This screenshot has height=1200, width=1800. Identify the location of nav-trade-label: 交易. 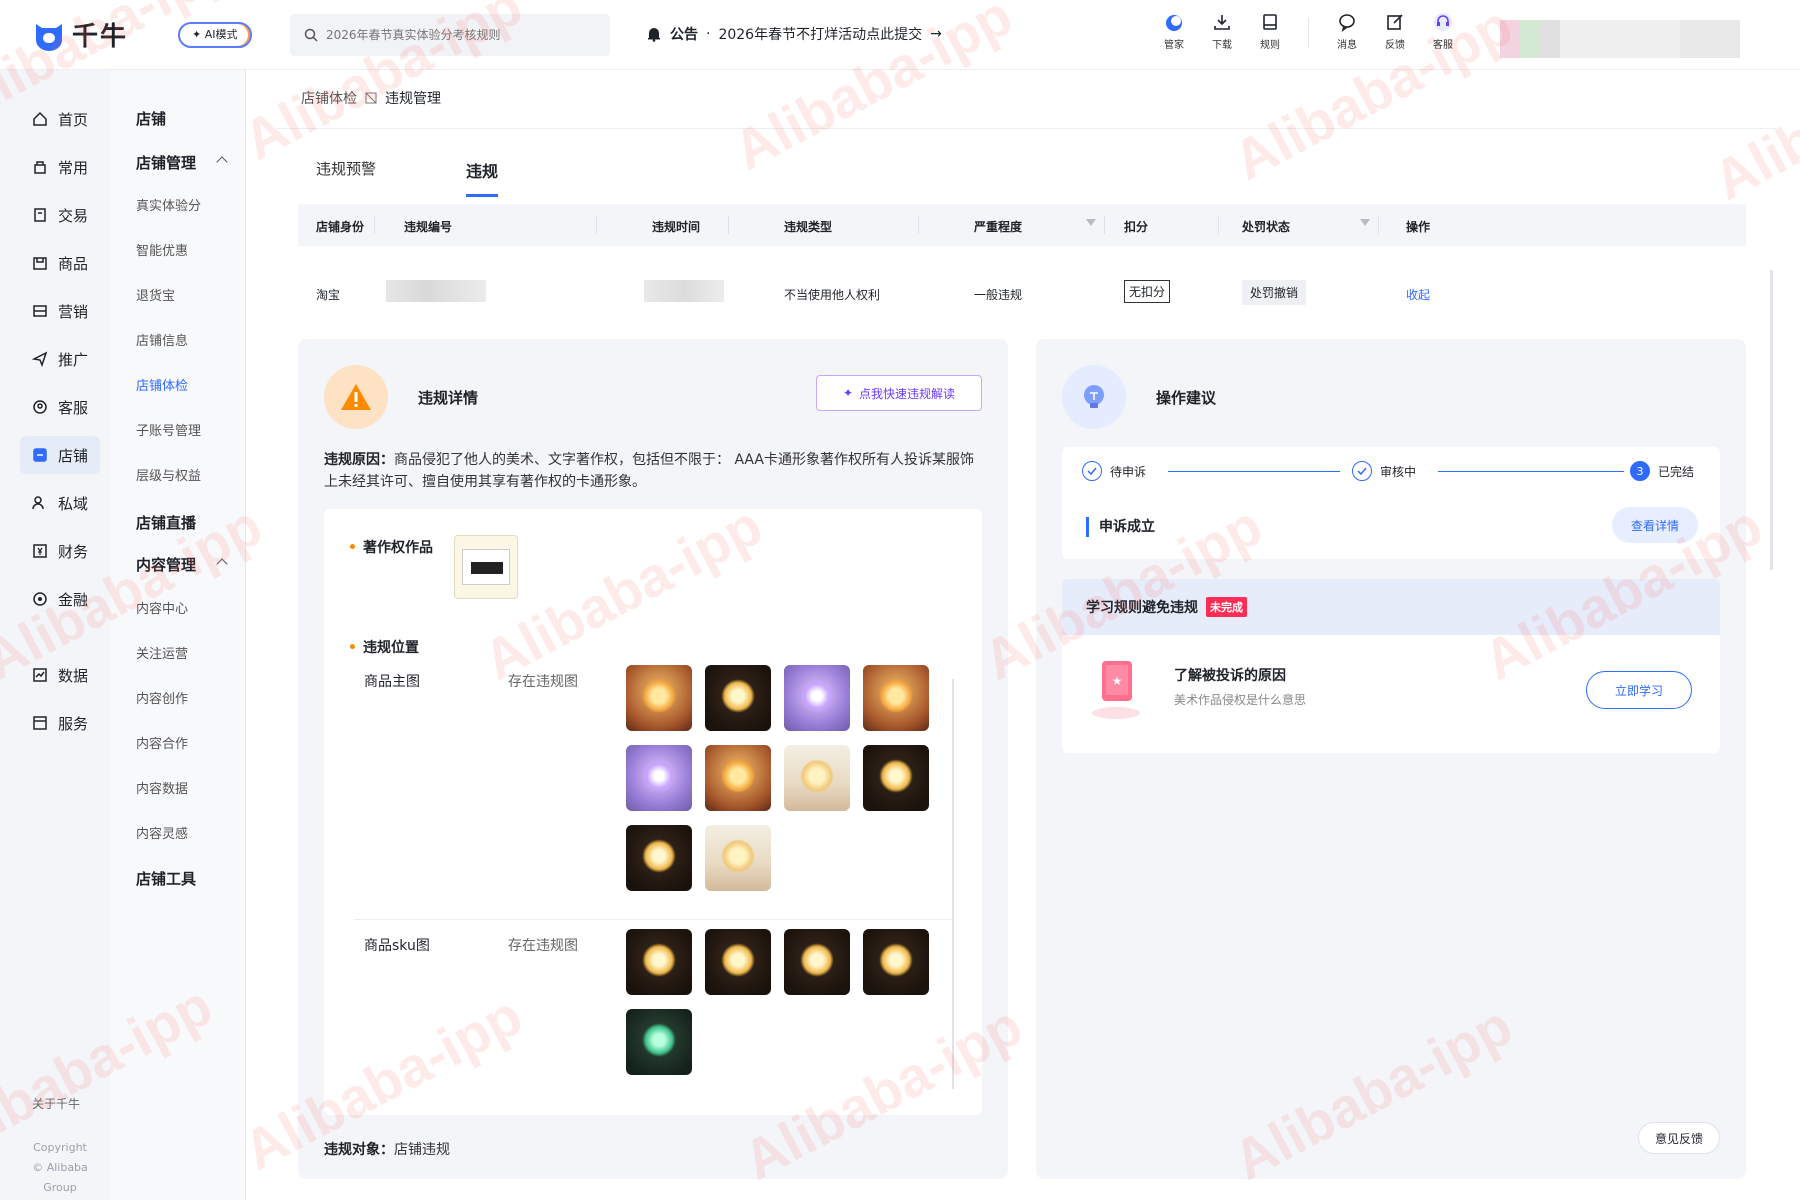
(73, 215).